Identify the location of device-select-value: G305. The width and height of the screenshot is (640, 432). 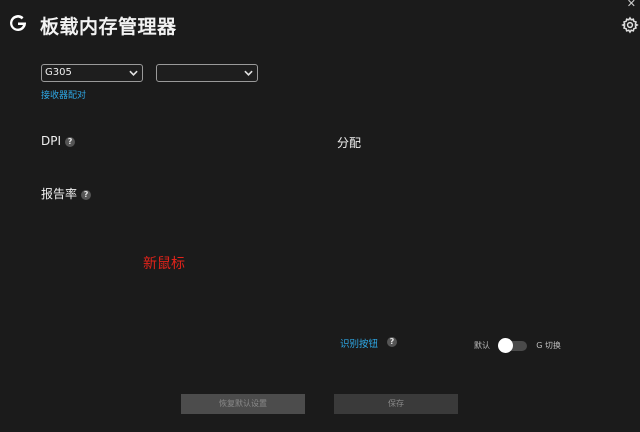
(58, 72).